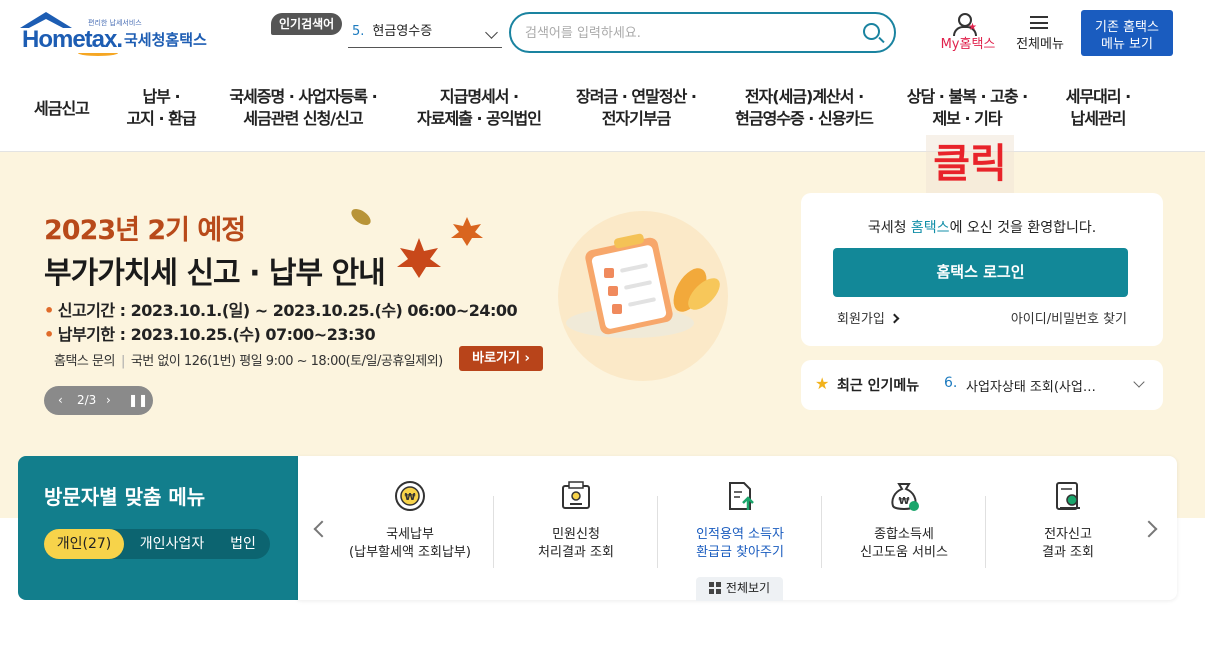  I want to click on popular-keyword-select: 5. 현금영수증, so click(425, 32).